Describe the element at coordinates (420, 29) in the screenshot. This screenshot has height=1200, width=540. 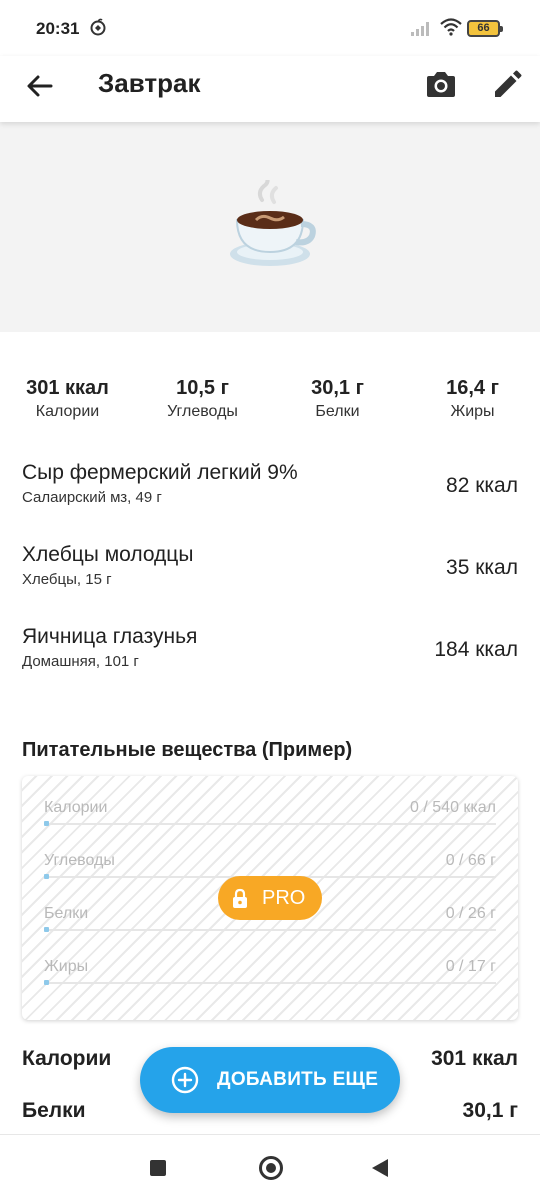
I see `signal-icon` at that location.